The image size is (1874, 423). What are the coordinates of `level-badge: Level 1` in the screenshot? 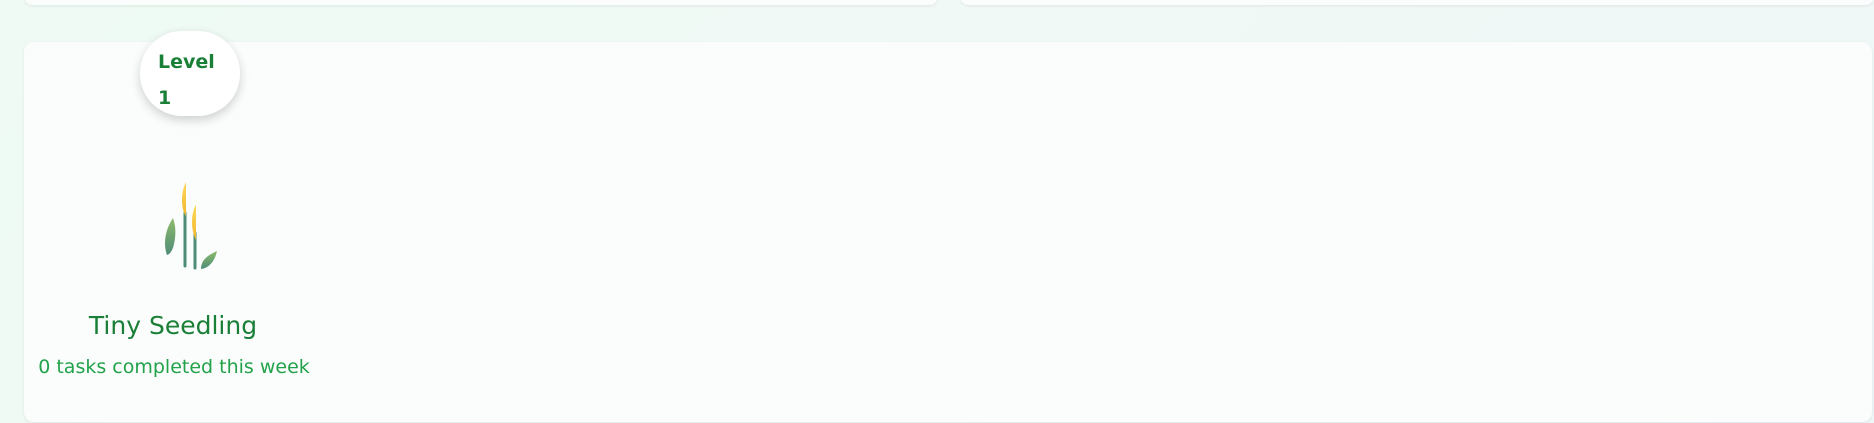 It's located at (190, 73).